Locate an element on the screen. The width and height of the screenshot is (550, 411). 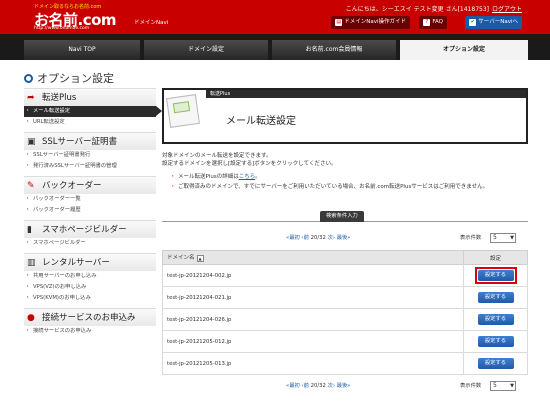
table-row: test-jp-20121204-026.jp 設定する is located at coordinates (345, 319).